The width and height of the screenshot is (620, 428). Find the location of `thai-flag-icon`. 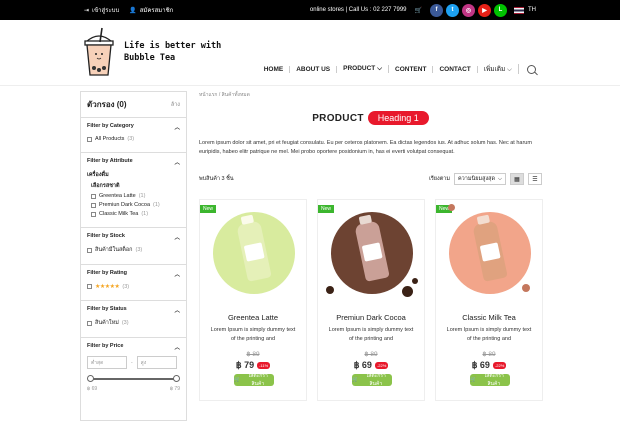

thai-flag-icon is located at coordinates (519, 10).